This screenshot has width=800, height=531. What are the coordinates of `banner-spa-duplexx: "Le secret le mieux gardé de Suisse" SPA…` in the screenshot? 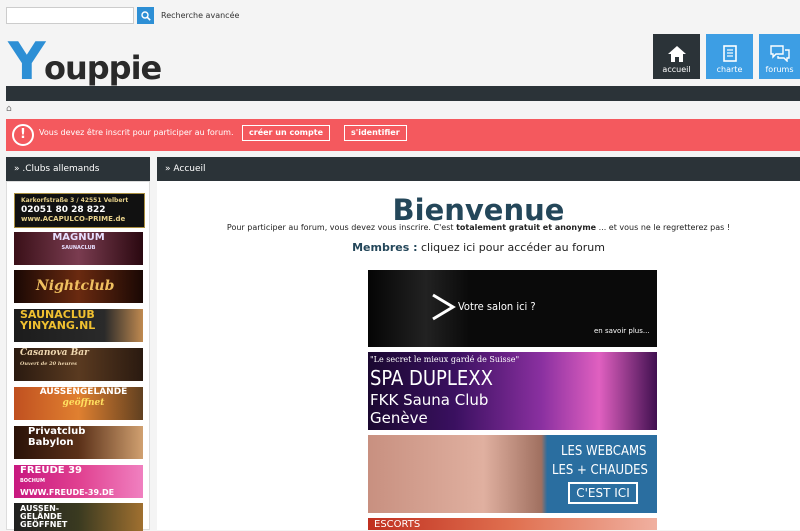 It's located at (512, 391).